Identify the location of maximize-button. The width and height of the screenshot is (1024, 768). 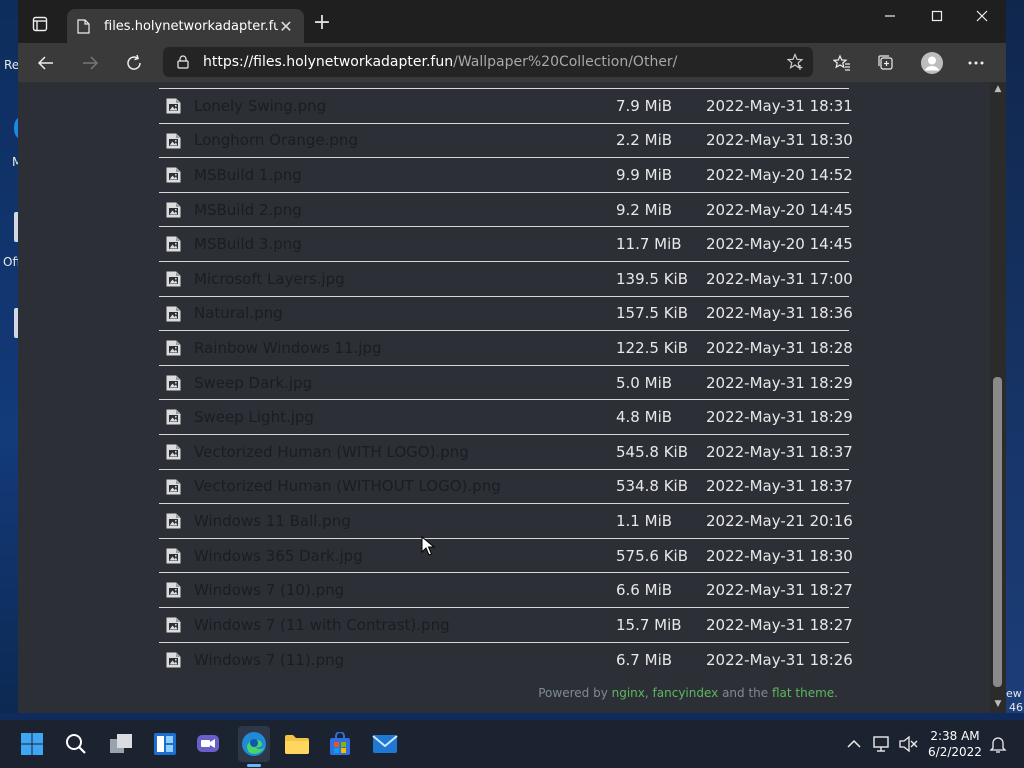
(937, 17).